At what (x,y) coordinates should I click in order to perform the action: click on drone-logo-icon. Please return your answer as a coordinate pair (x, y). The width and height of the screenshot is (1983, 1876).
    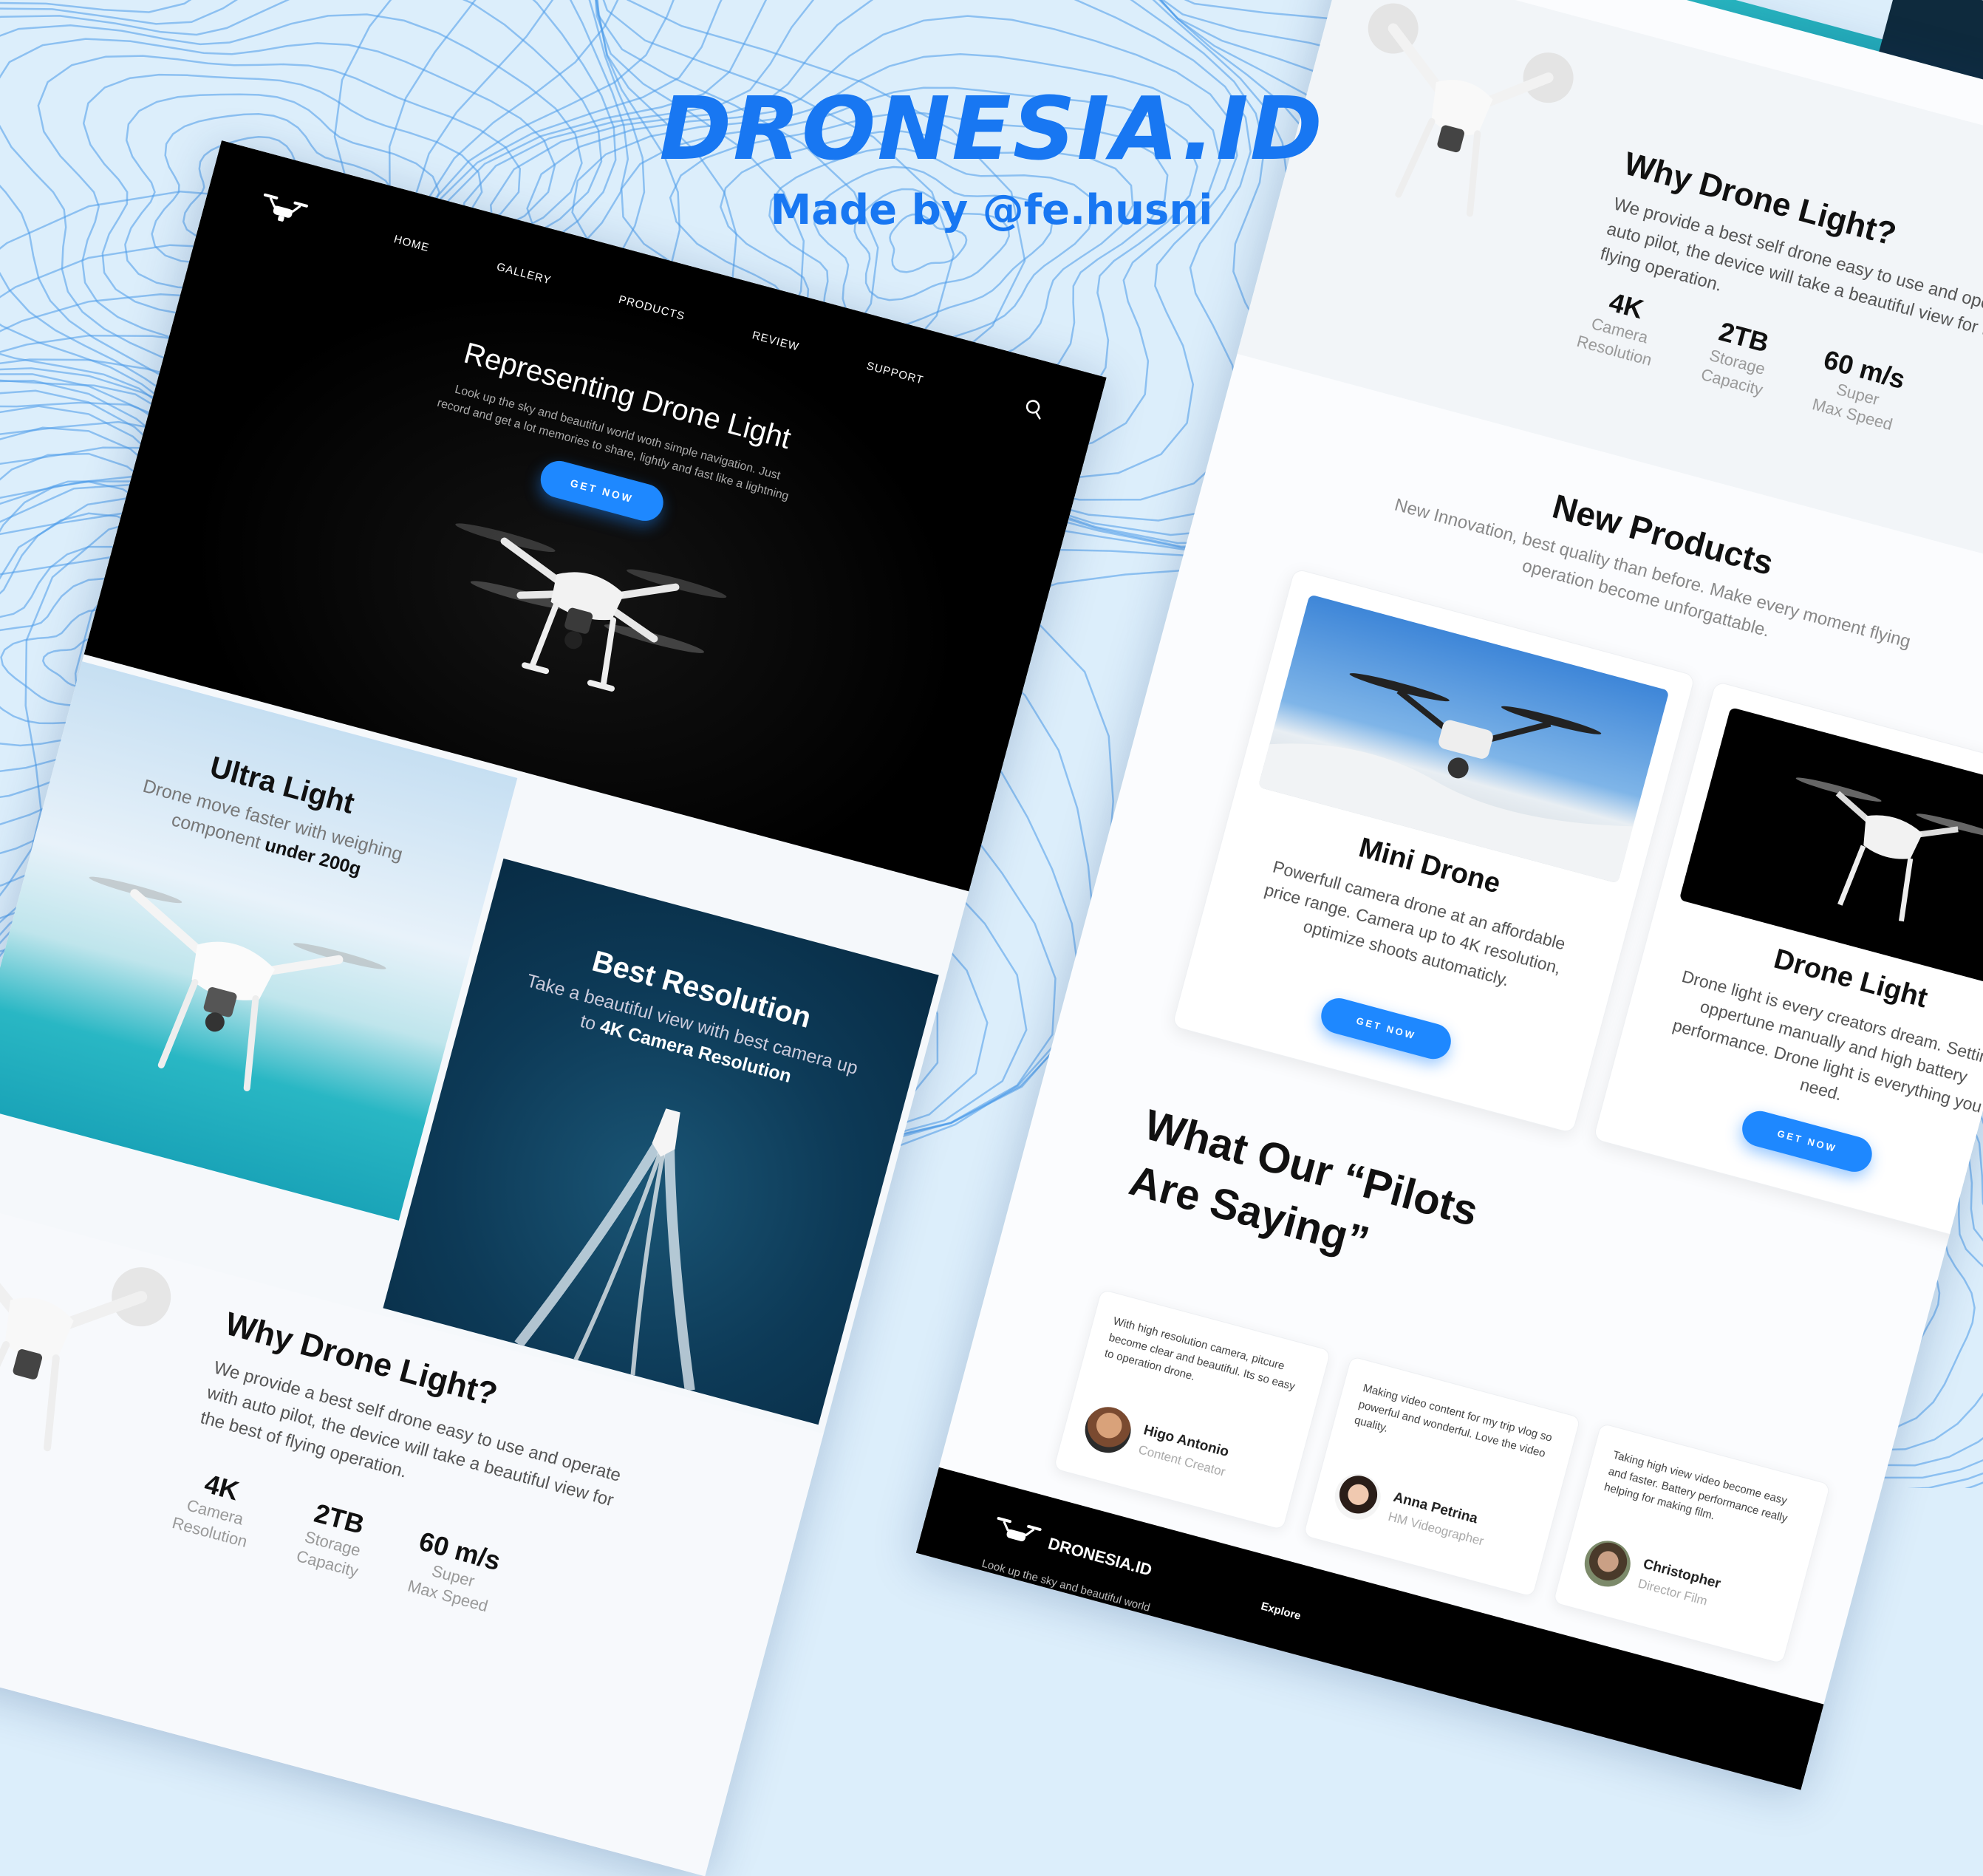
    Looking at the image, I should click on (1016, 1534).